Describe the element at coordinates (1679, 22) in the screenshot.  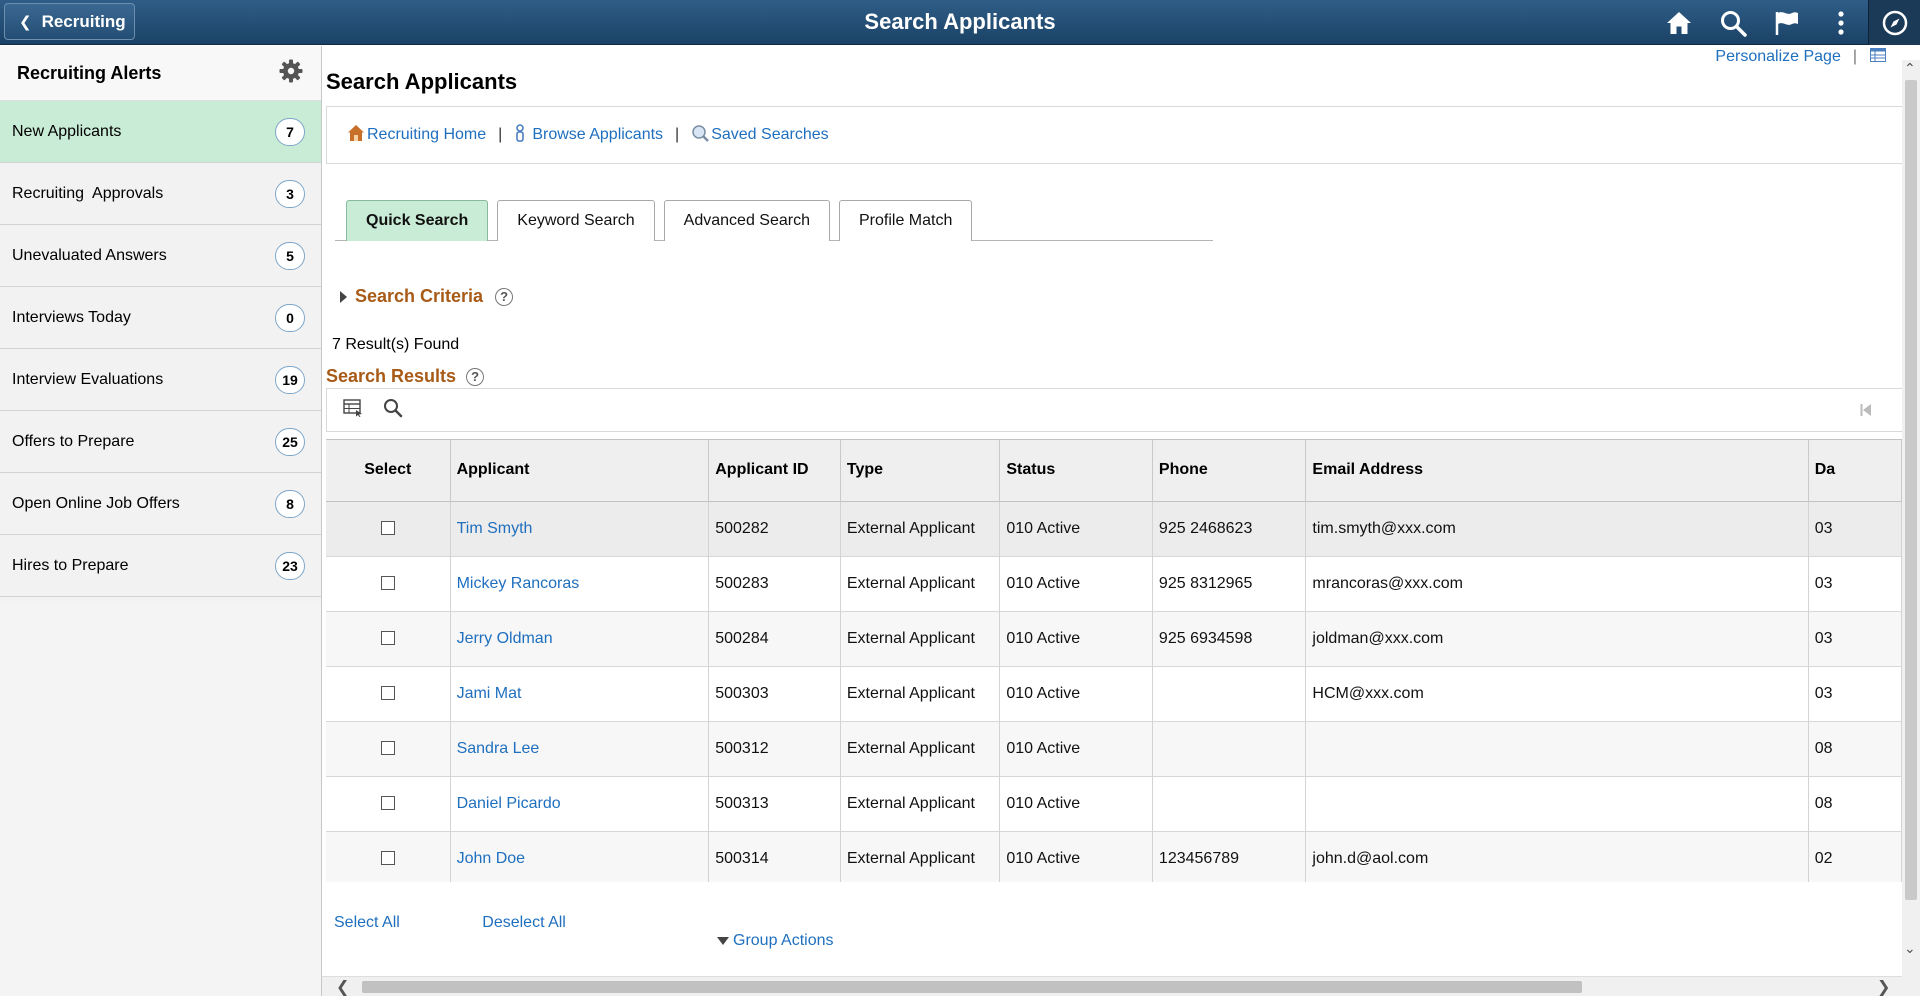
I see `home-icon` at that location.